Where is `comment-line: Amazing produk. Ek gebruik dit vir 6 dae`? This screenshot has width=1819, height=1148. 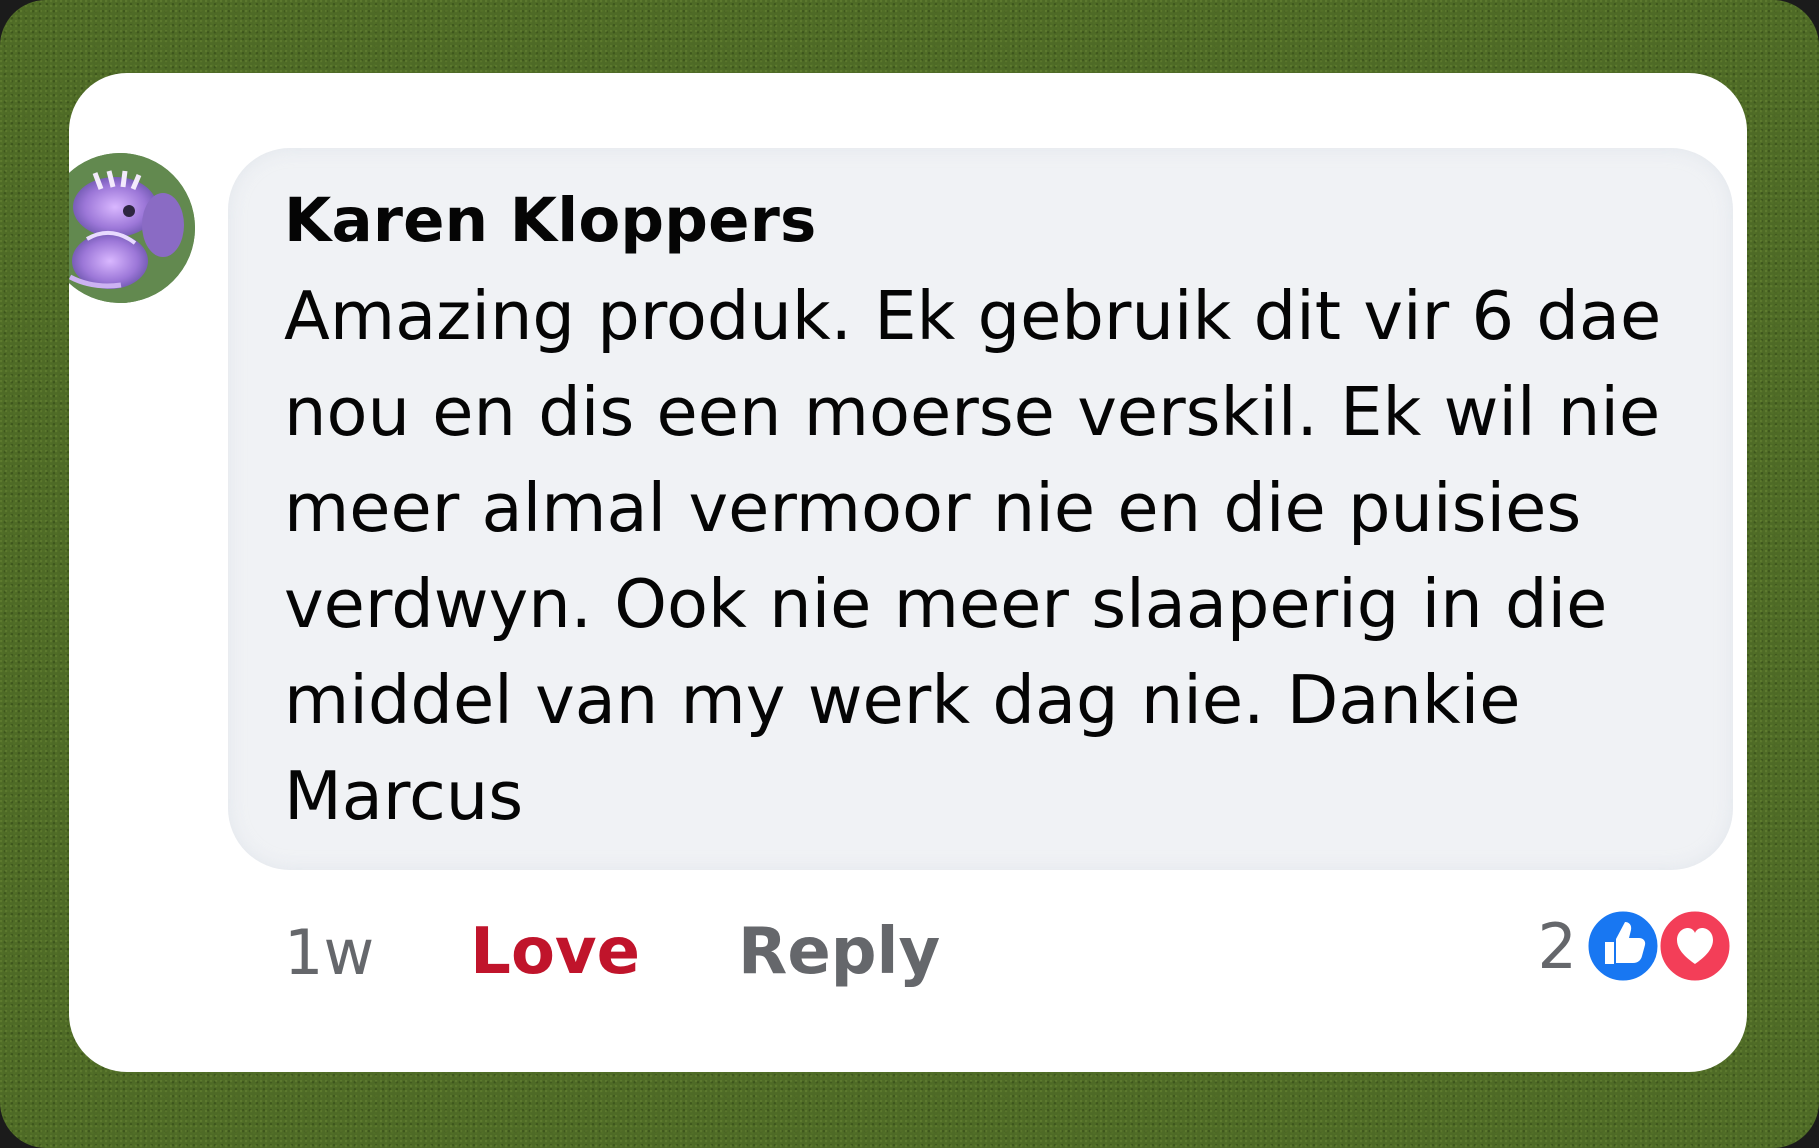 comment-line: Amazing produk. Ek gebruik dit vir 6 dae is located at coordinates (973, 316).